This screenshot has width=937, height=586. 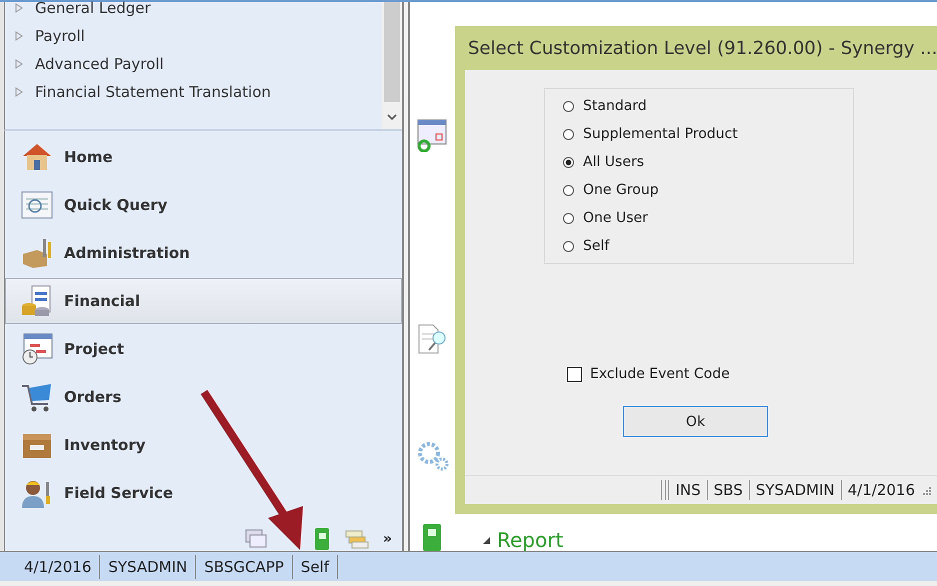 I want to click on tree-item: Payroll, so click(x=198, y=36).